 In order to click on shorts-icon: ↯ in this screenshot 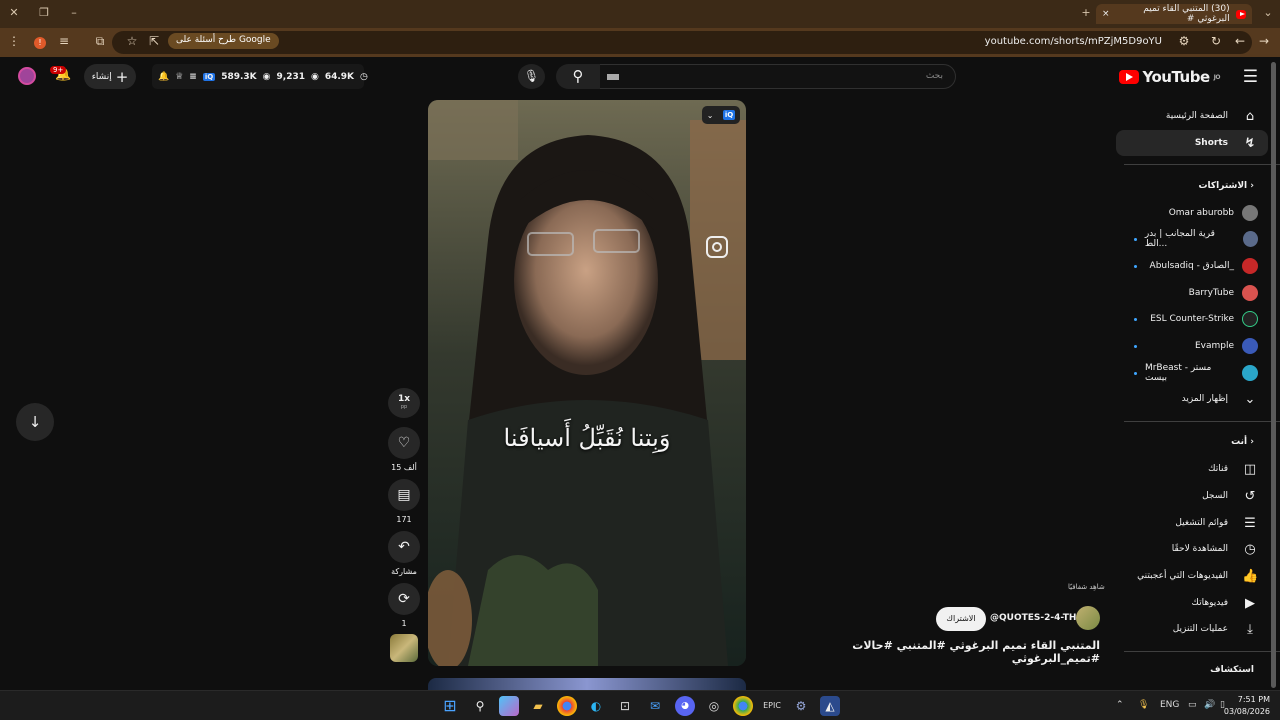, I will do `click(1250, 143)`.